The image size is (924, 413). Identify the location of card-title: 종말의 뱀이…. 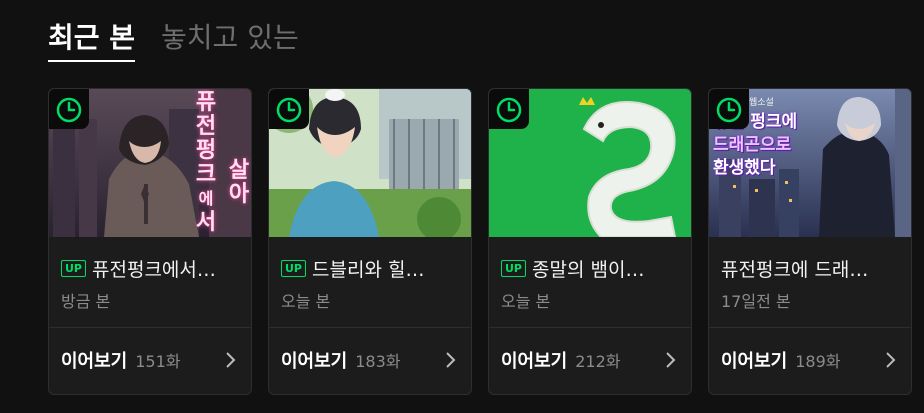
(588, 268).